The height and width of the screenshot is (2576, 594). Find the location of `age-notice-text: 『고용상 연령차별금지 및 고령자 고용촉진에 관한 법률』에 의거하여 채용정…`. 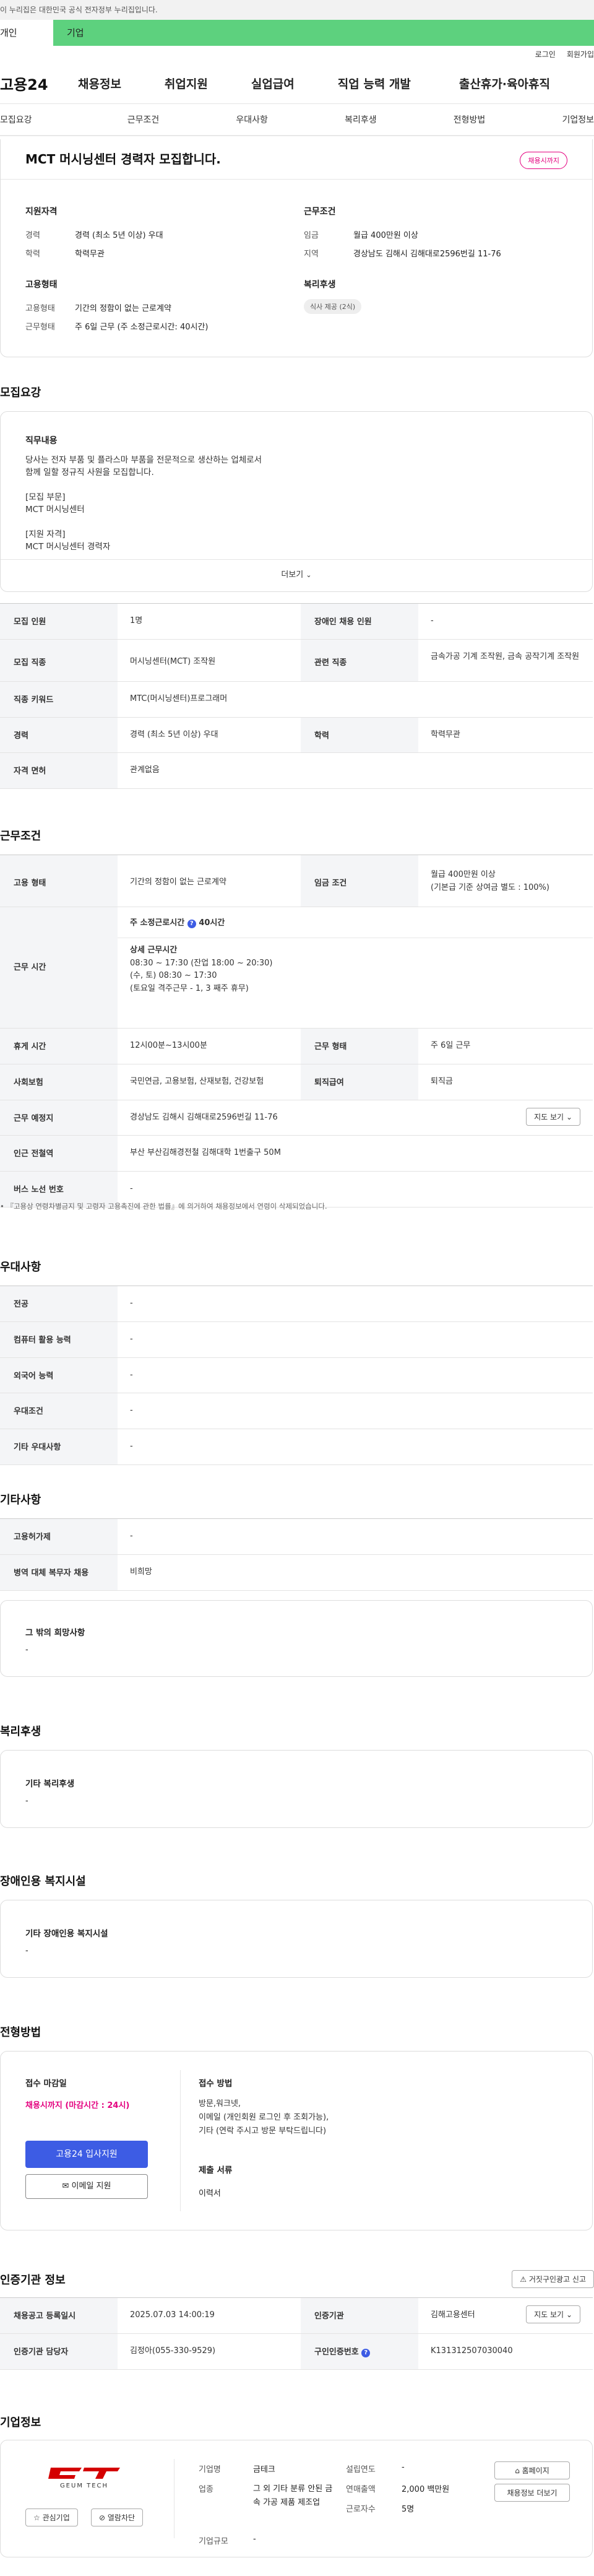

age-notice-text: 『고용상 연령차별금지 및 고령자 고용촉진에 관한 법률』에 의거하여 채용정… is located at coordinates (166, 1206).